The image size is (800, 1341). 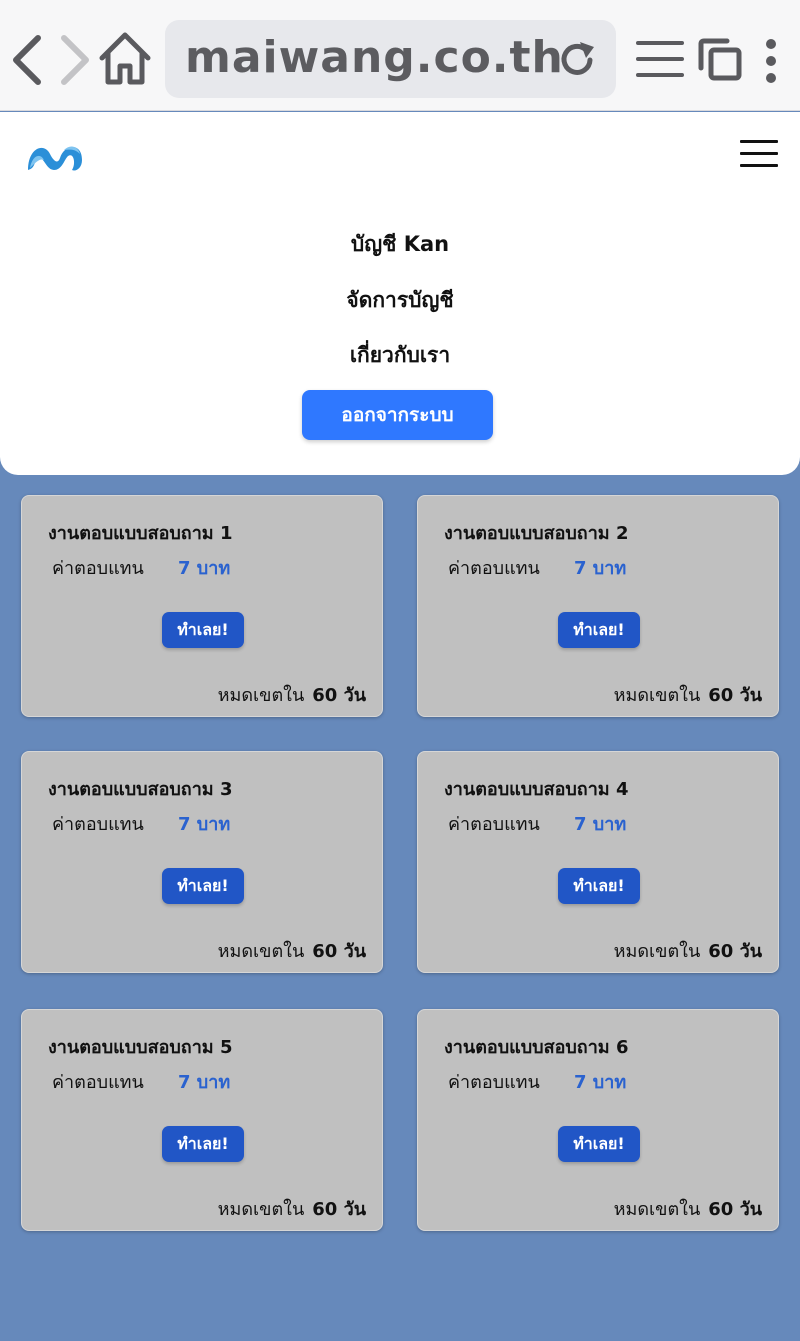 What do you see at coordinates (720, 60) in the screenshot?
I see `tabs-icon` at bounding box center [720, 60].